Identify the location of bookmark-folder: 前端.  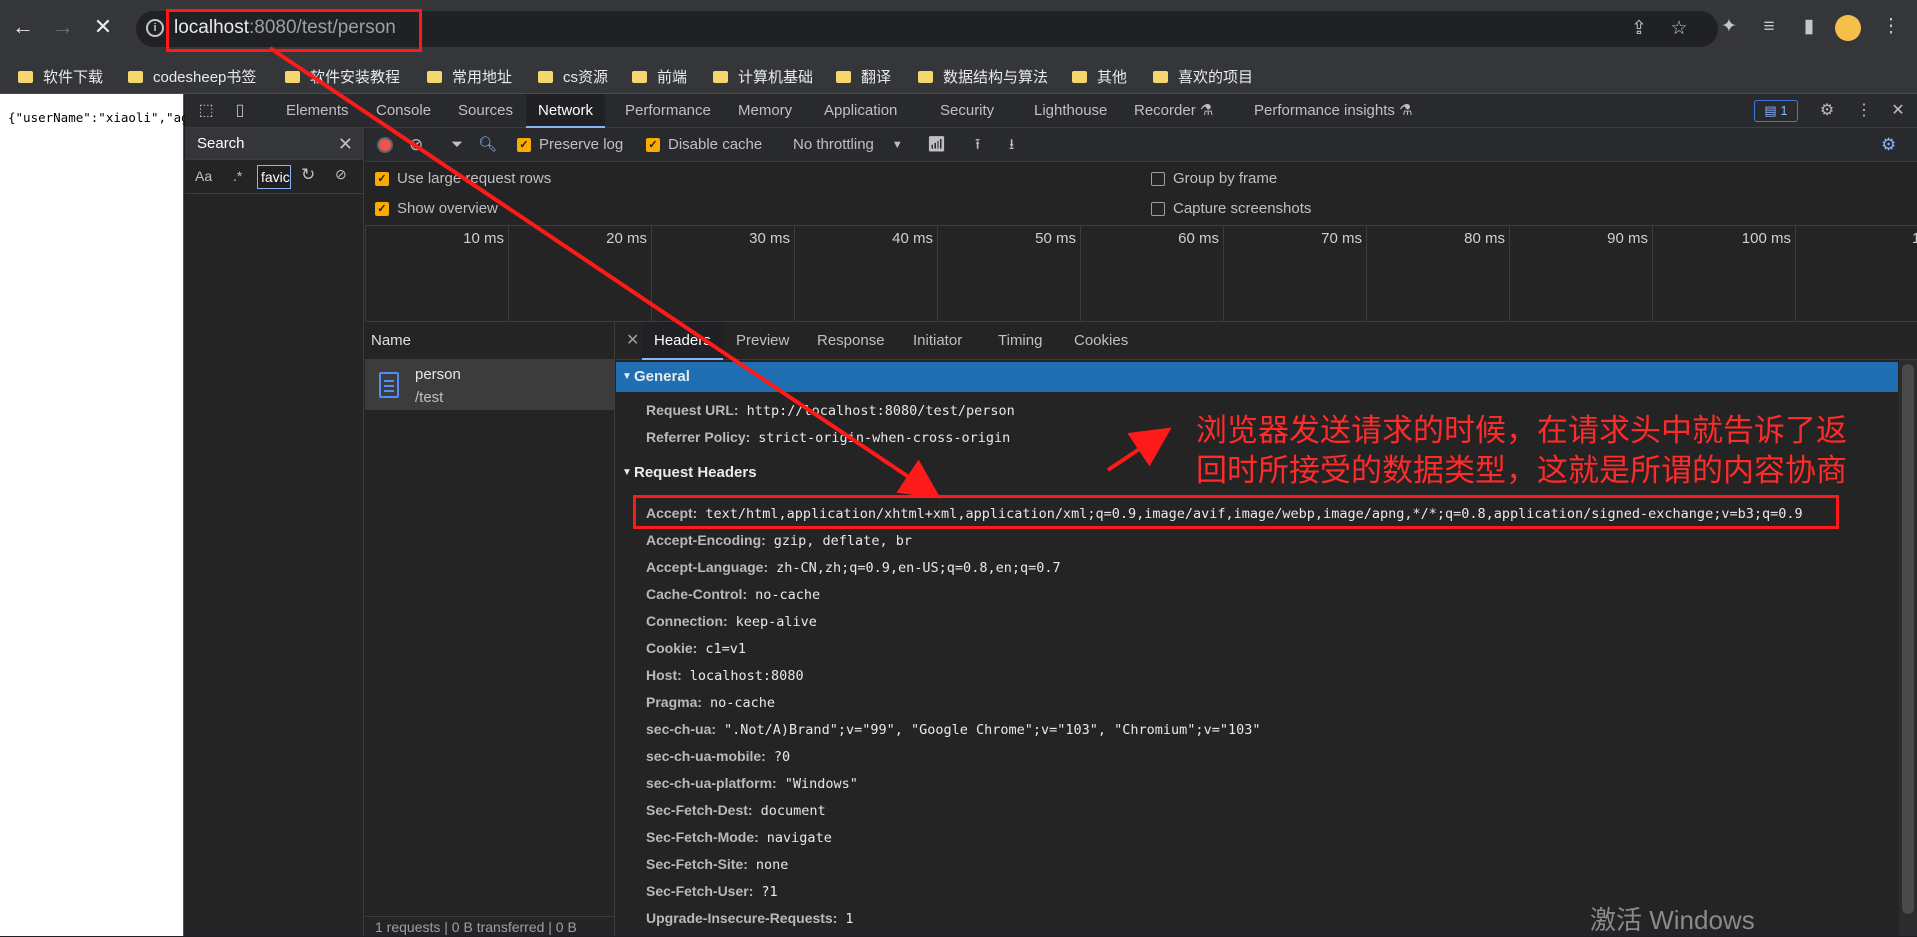
(659, 76).